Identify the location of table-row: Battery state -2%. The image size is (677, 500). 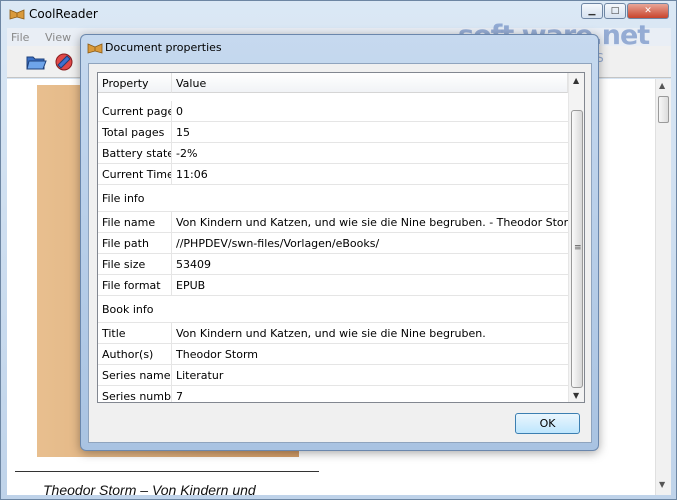
(333, 153).